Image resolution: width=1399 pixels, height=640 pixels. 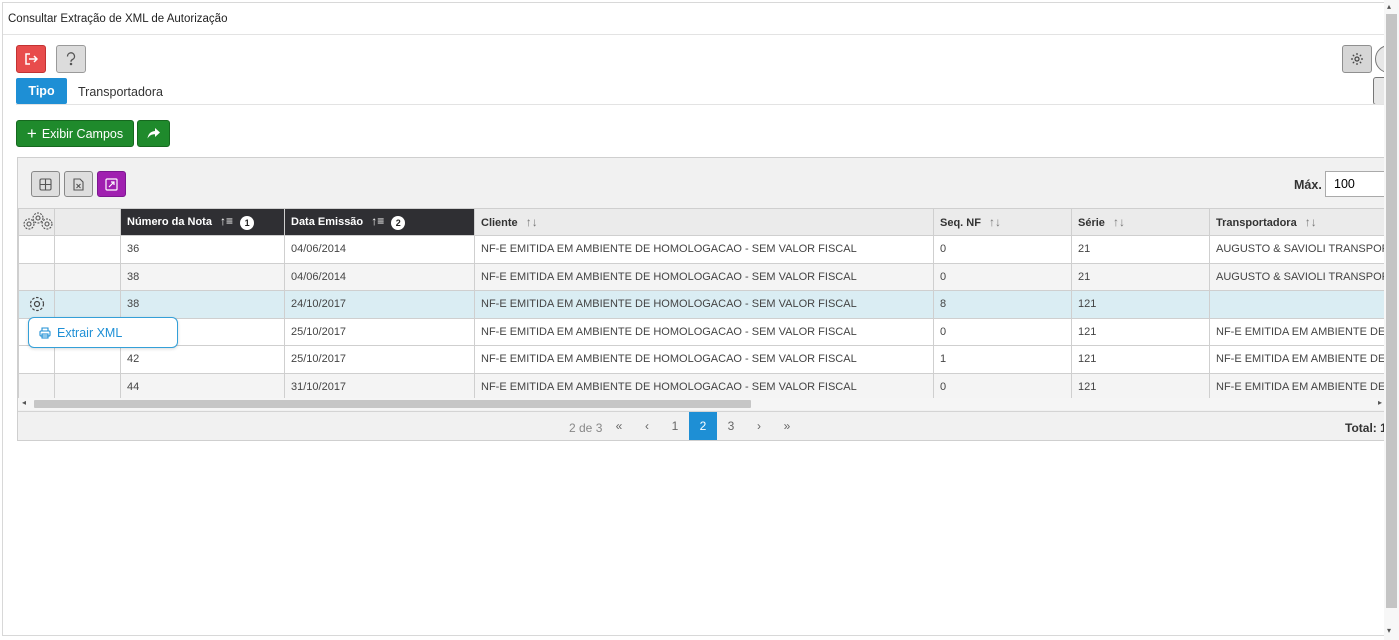 I want to click on exit-button, so click(x=31, y=59).